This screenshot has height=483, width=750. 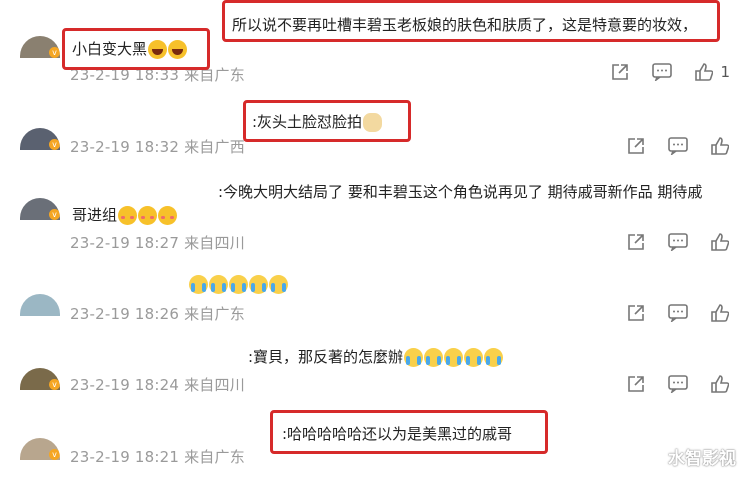 I want to click on comment-meta: 23-2-19 18:27 来自四川, so click(x=157, y=243).